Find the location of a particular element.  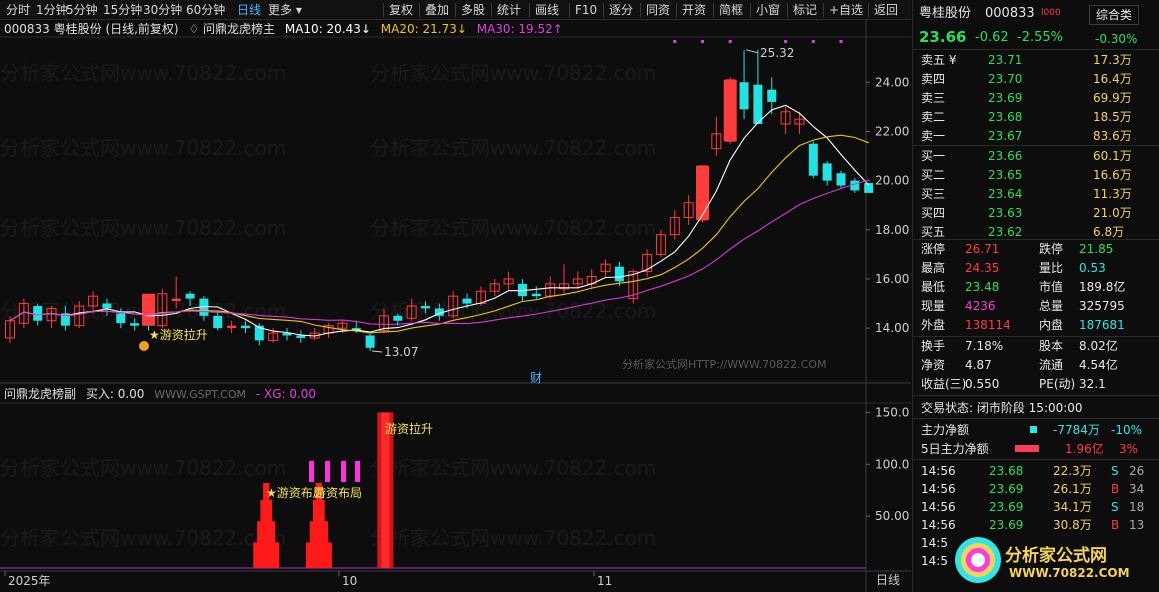

sub-indicator-line: 问鼎龙虎榜副 买入: 0.00 WWW.GSPT.COM - XG: 0.00 is located at coordinates (304, 394).